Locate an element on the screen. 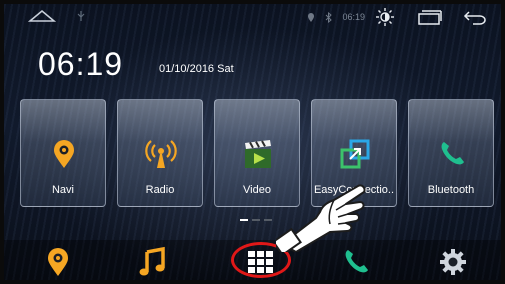 This screenshot has width=505, height=284. pointing-hand-icon is located at coordinates (322, 214).